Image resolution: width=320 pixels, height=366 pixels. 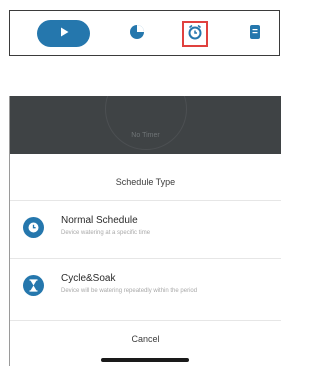 What do you see at coordinates (33, 227) in the screenshot?
I see `clock-icon` at bounding box center [33, 227].